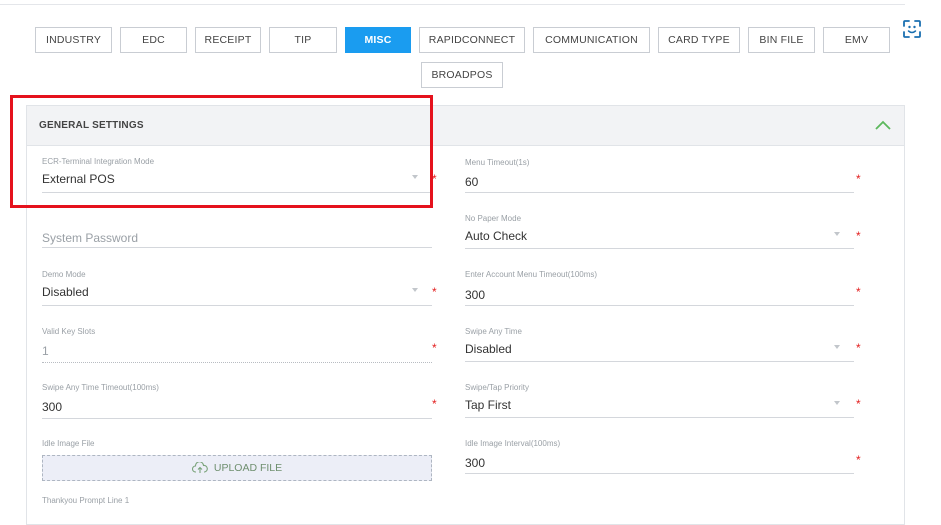 This screenshot has height=525, width=941. I want to click on tab-industry: INDUSTRY, so click(73, 40).